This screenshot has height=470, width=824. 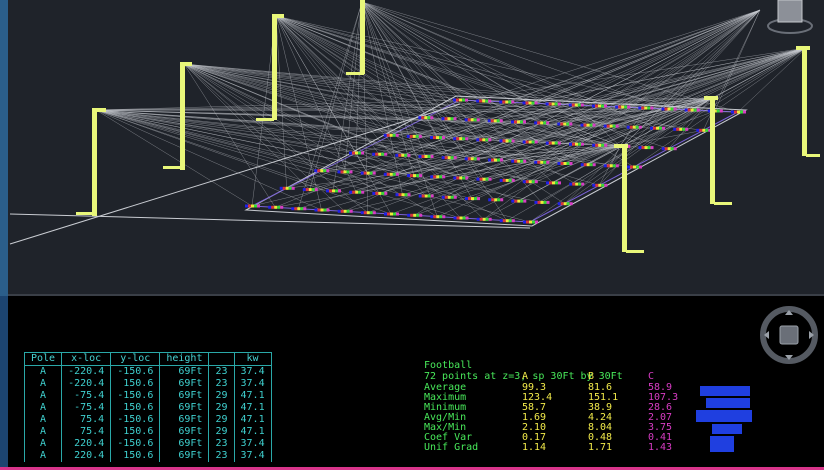 I want to click on table-row: A -220.4 150.6 69Ft 23 37.4, so click(x=147, y=384).